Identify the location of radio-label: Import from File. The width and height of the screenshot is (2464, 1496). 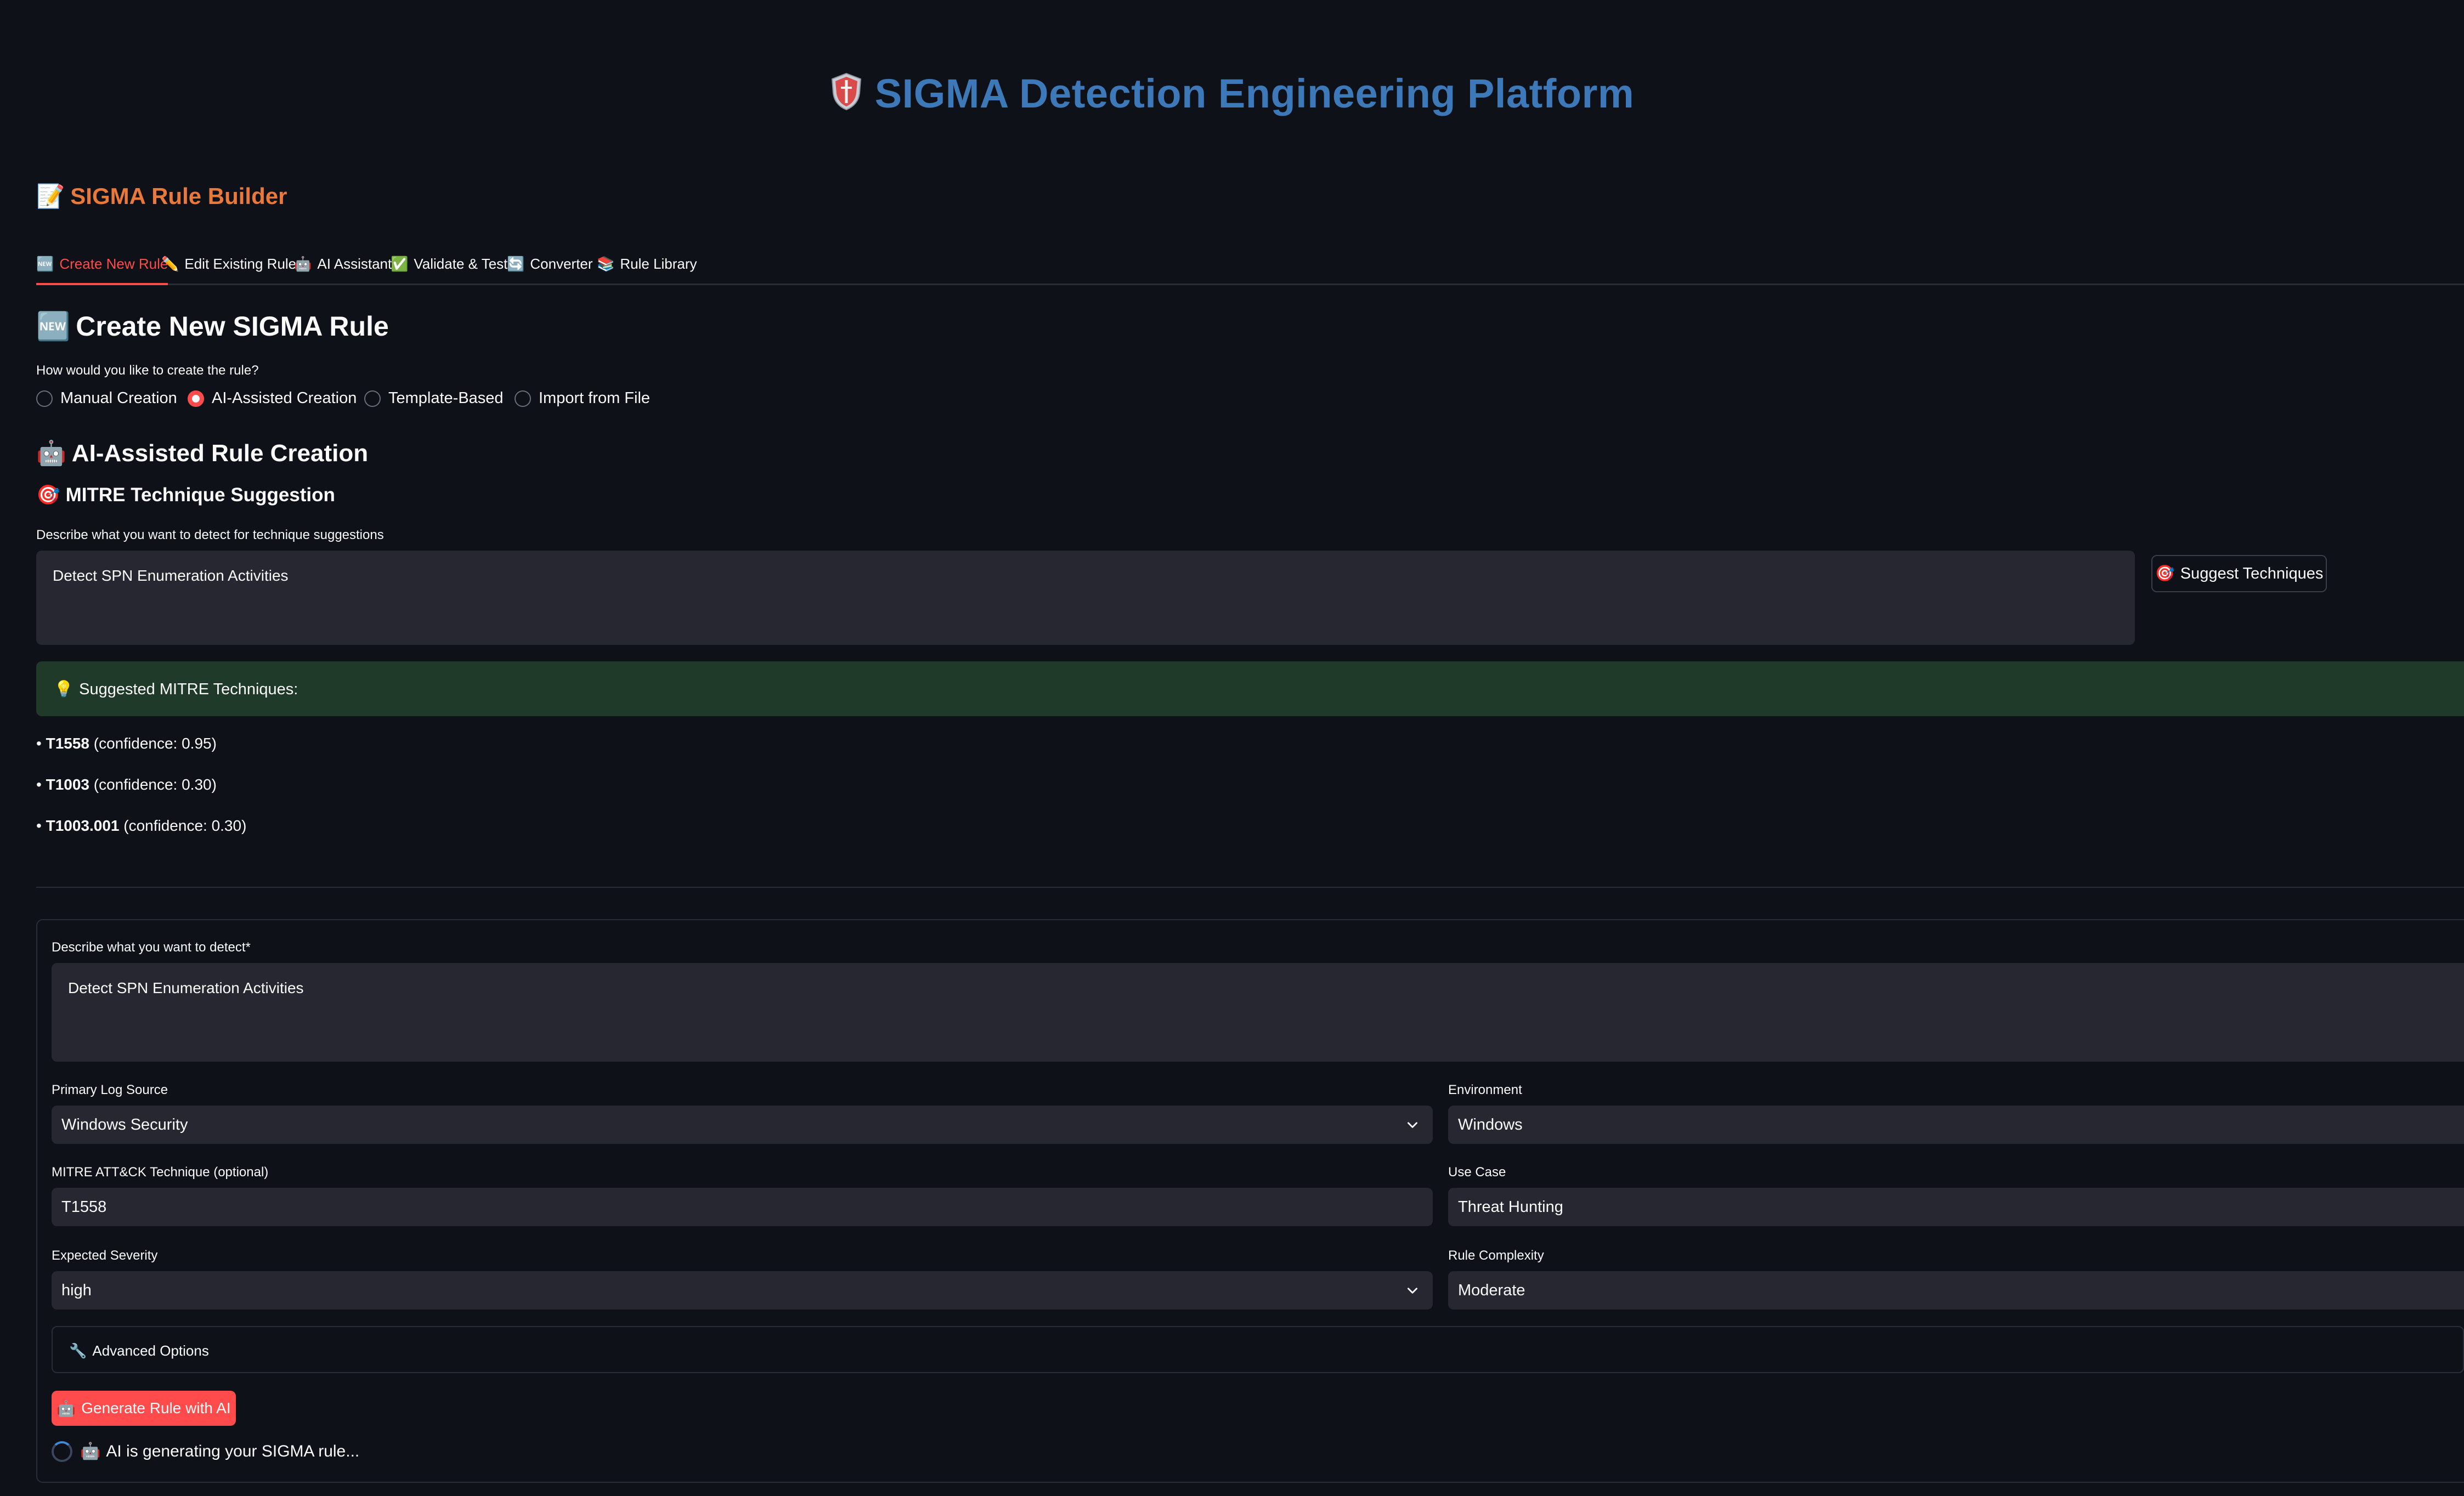
(595, 398).